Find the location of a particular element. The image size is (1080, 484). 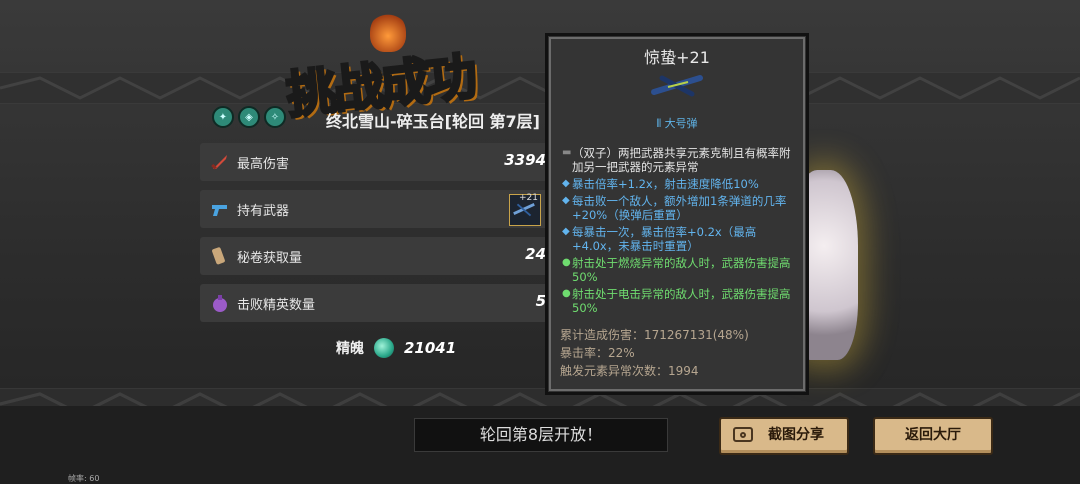

fps-counter: 帧率: 60 is located at coordinates (84, 478).